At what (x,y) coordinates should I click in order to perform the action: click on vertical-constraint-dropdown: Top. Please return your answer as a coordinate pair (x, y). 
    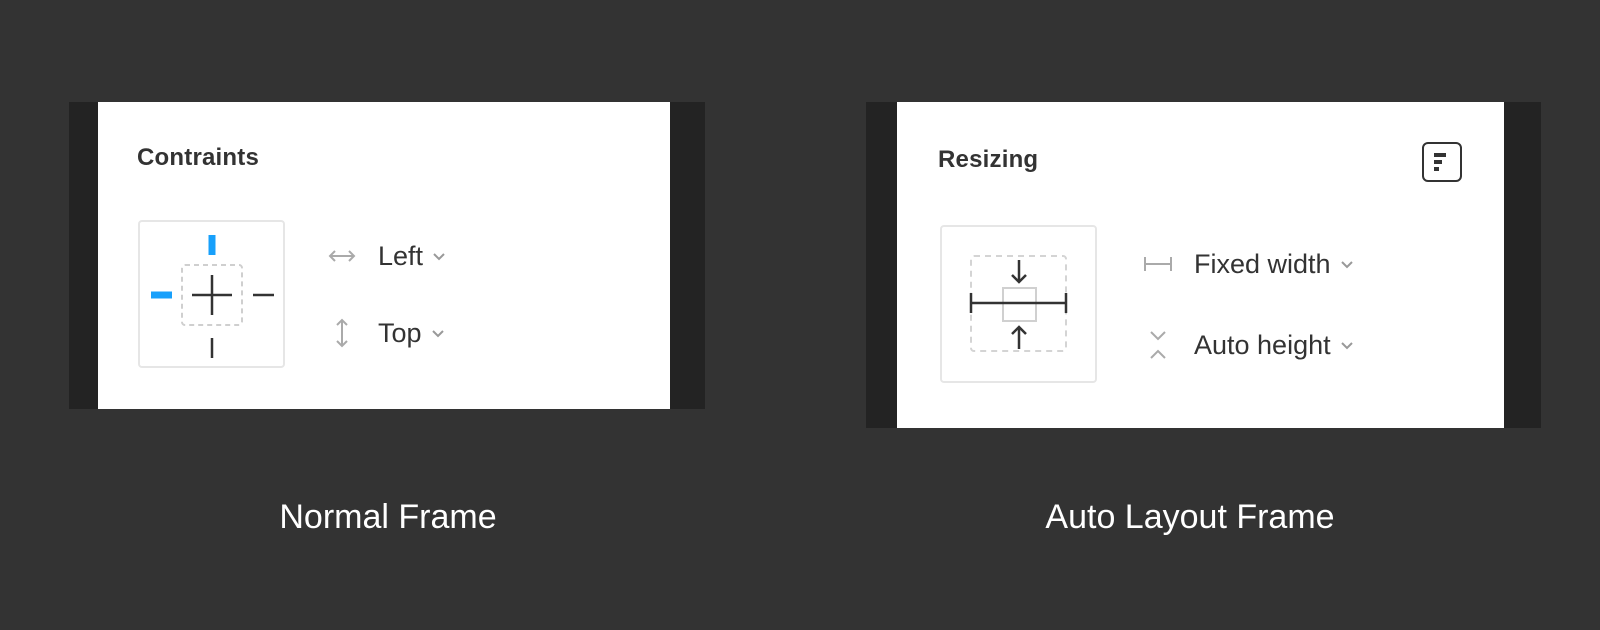
    Looking at the image, I should click on (386, 333).